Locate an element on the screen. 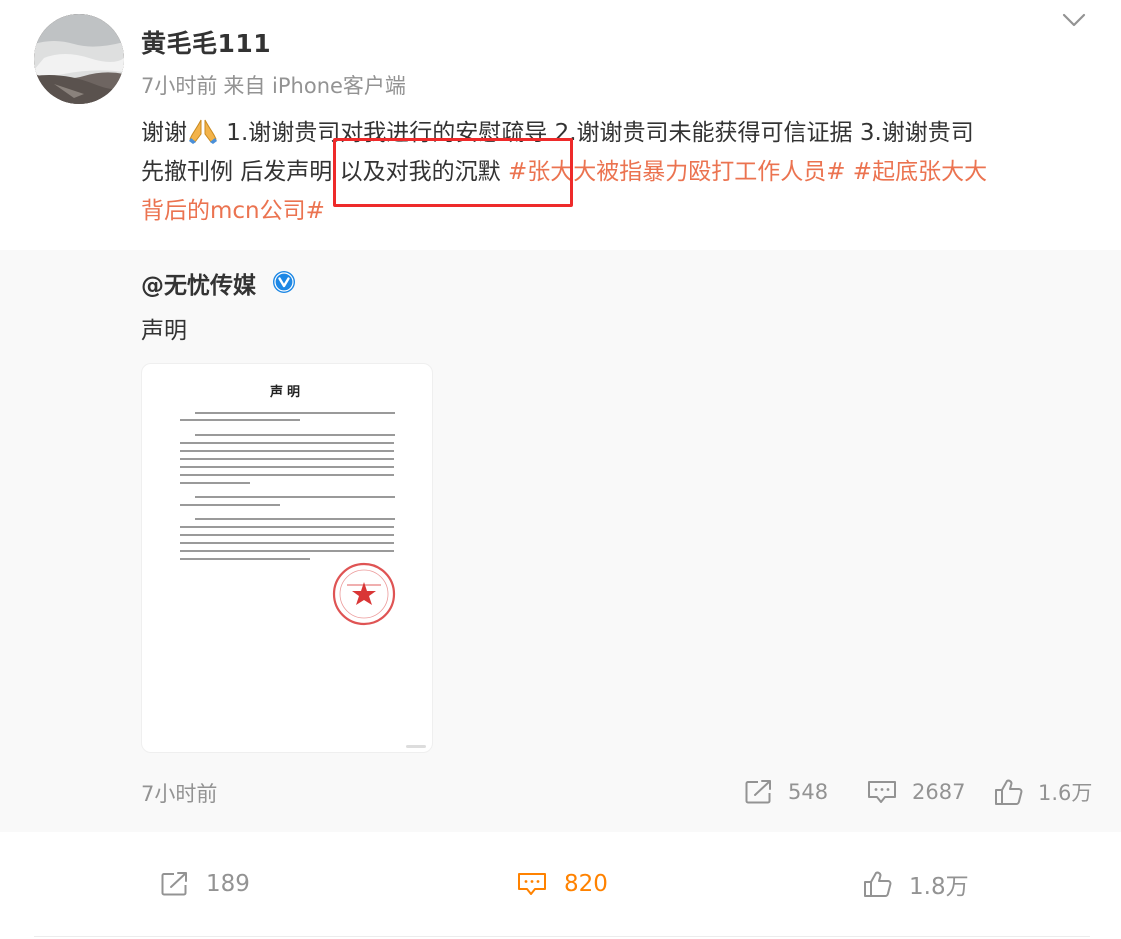 Image resolution: width=1121 pixels, height=939 pixels. original-share-button: 548 is located at coordinates (786, 792).